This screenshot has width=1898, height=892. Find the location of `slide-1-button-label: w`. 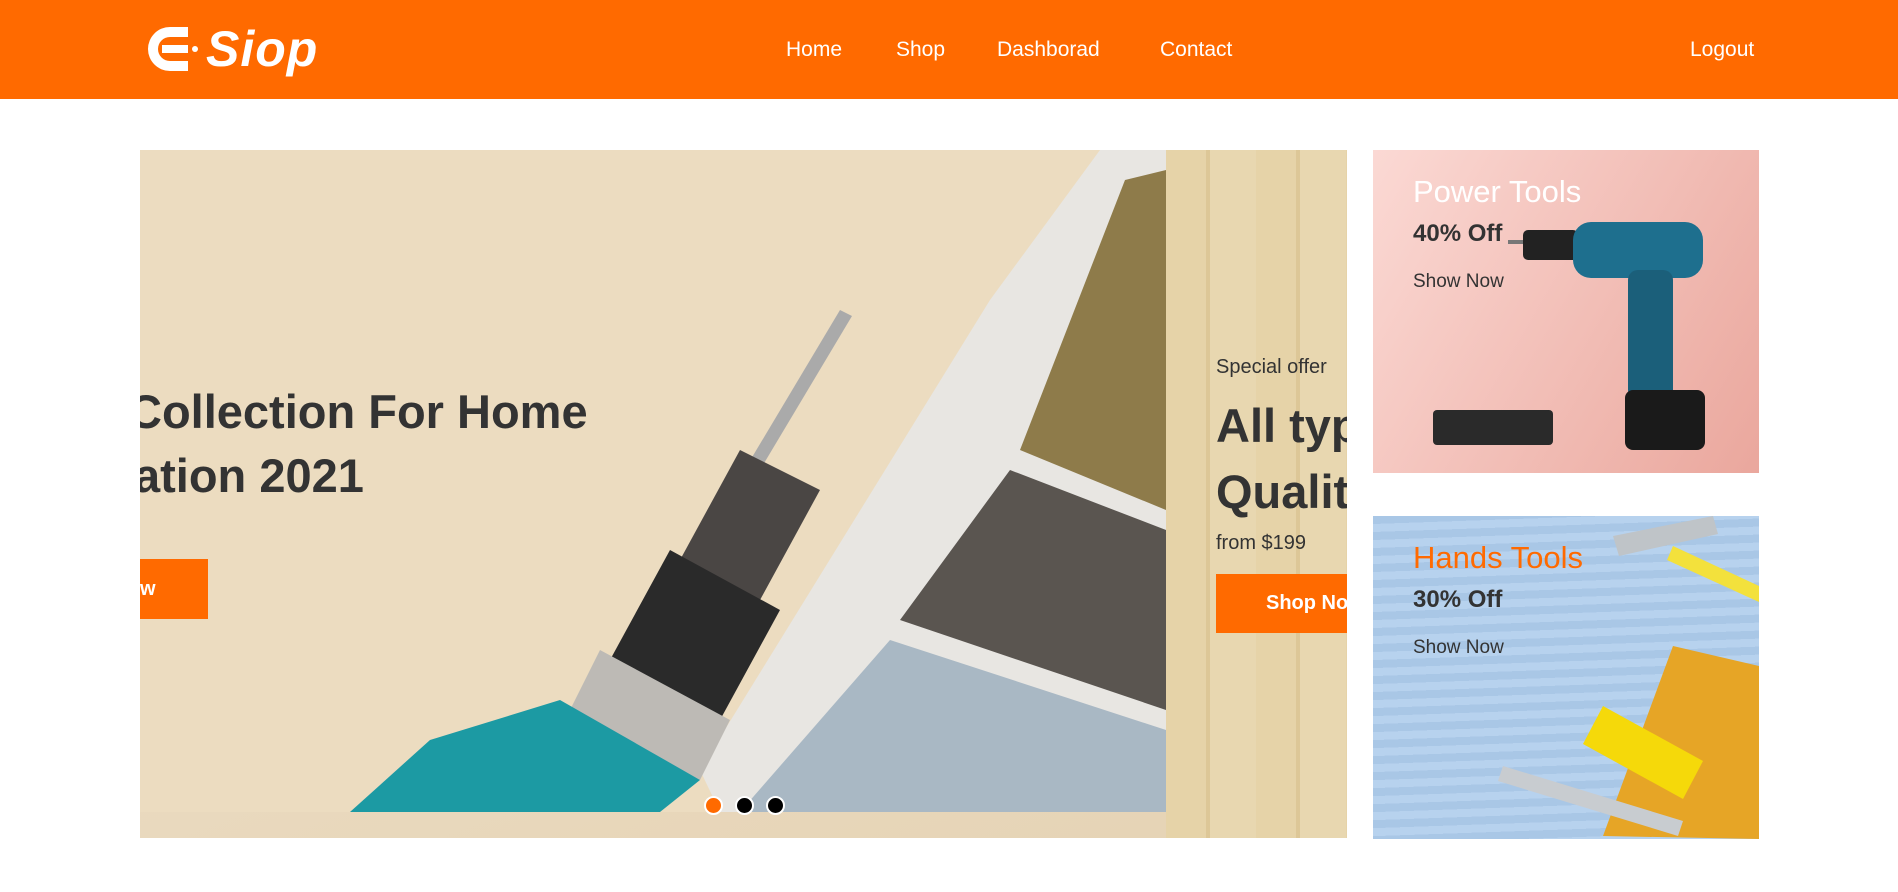

slide-1-button-label: w is located at coordinates (148, 588).